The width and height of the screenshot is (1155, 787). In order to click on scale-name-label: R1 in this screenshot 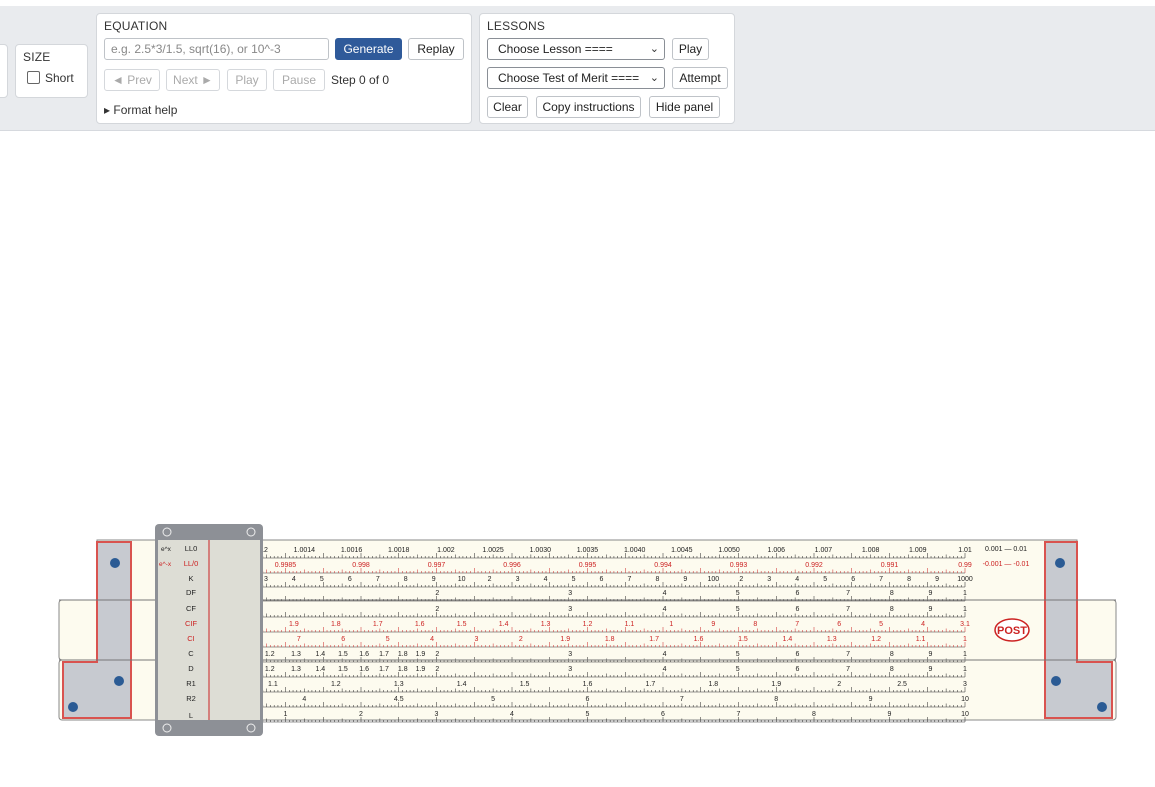, I will do `click(191, 683)`.